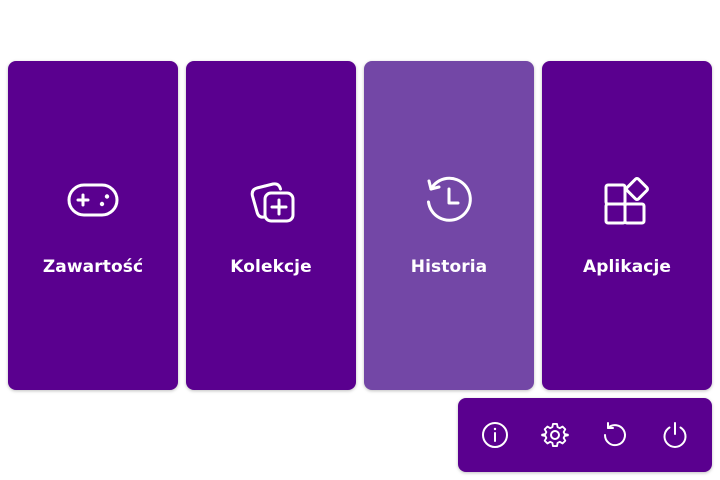 Image resolution: width=720 pixels, height=480 pixels. I want to click on history-icon, so click(449, 201).